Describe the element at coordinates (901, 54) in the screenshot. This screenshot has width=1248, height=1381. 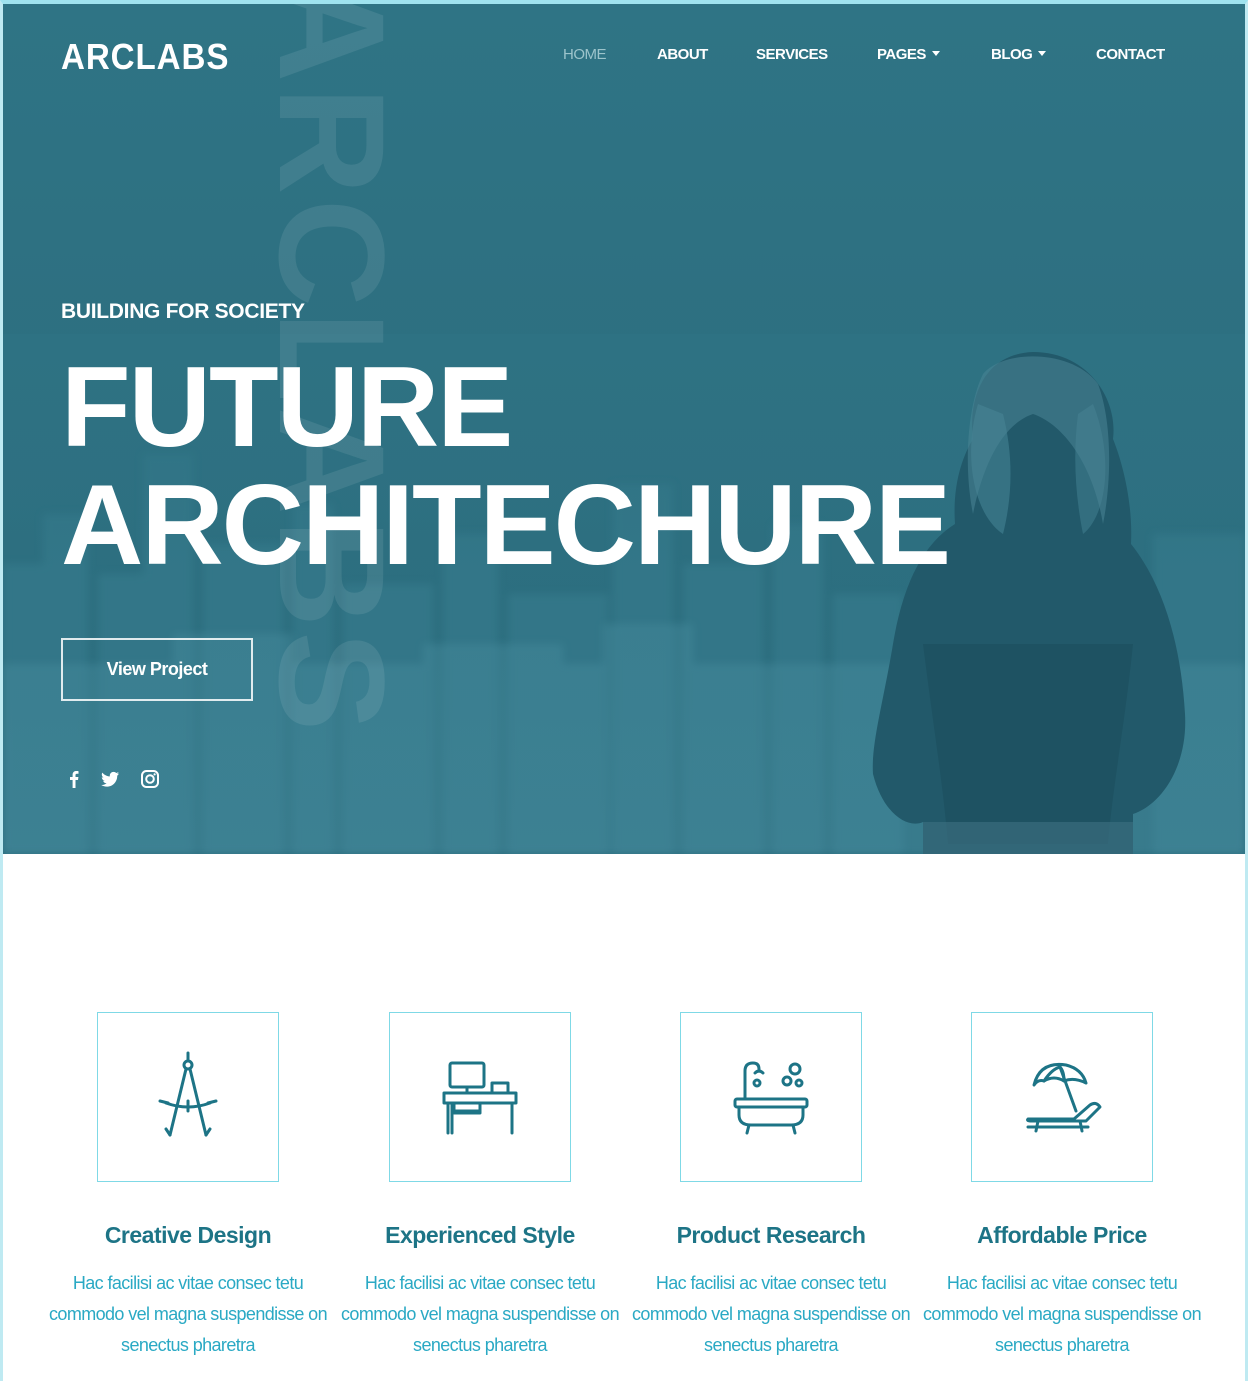
I see `nav-pages-label: PAGES` at that location.